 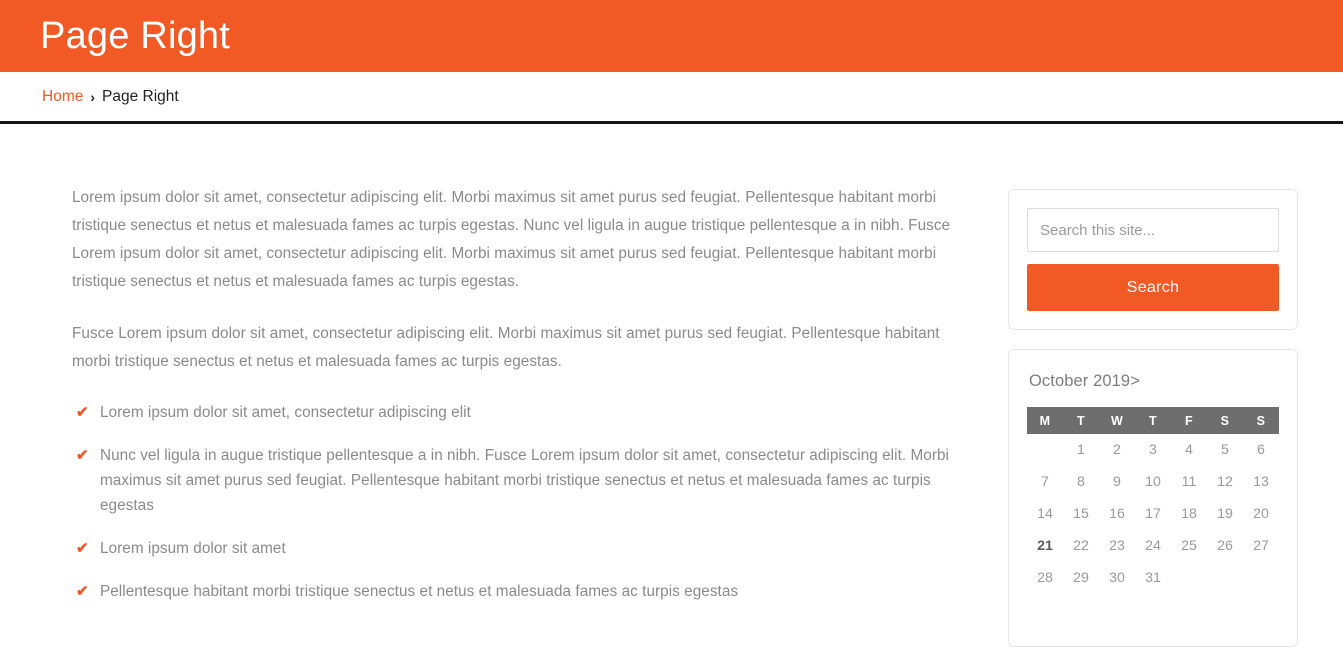 I want to click on calendar-day: 4, so click(x=1189, y=450).